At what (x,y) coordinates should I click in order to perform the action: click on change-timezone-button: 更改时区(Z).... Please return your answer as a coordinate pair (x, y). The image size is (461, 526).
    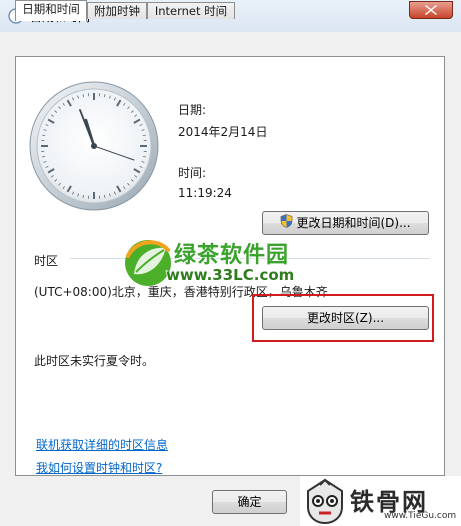
    Looking at the image, I should click on (345, 318).